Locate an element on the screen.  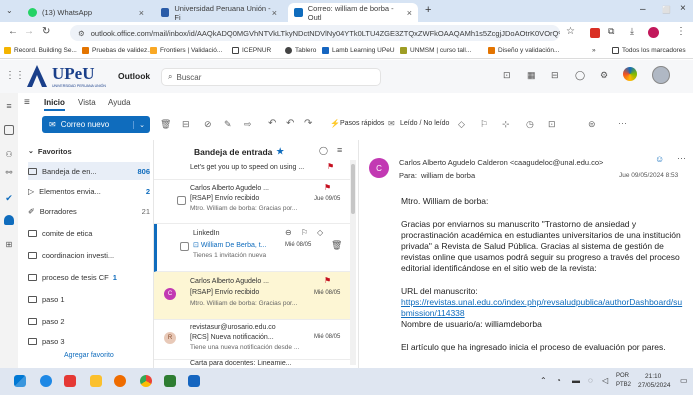
keyboard-layout: PTB2 is located at coordinates (623, 385).